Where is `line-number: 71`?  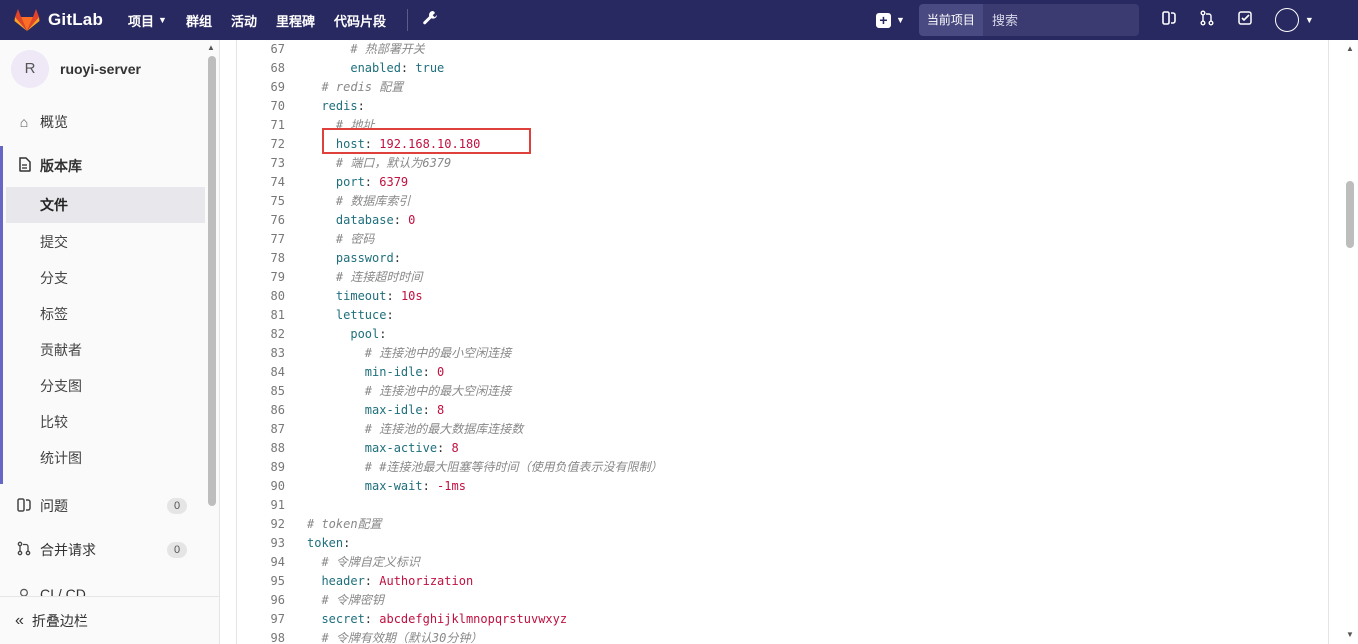 line-number: 71 is located at coordinates (261, 125).